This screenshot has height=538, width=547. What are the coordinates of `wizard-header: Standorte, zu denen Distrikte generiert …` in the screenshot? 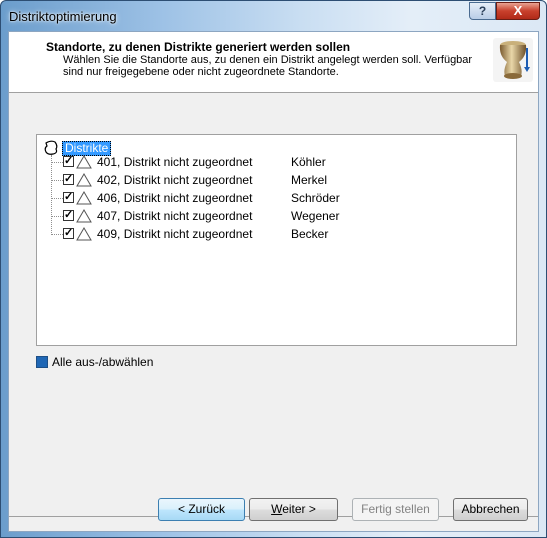 It's located at (273, 62).